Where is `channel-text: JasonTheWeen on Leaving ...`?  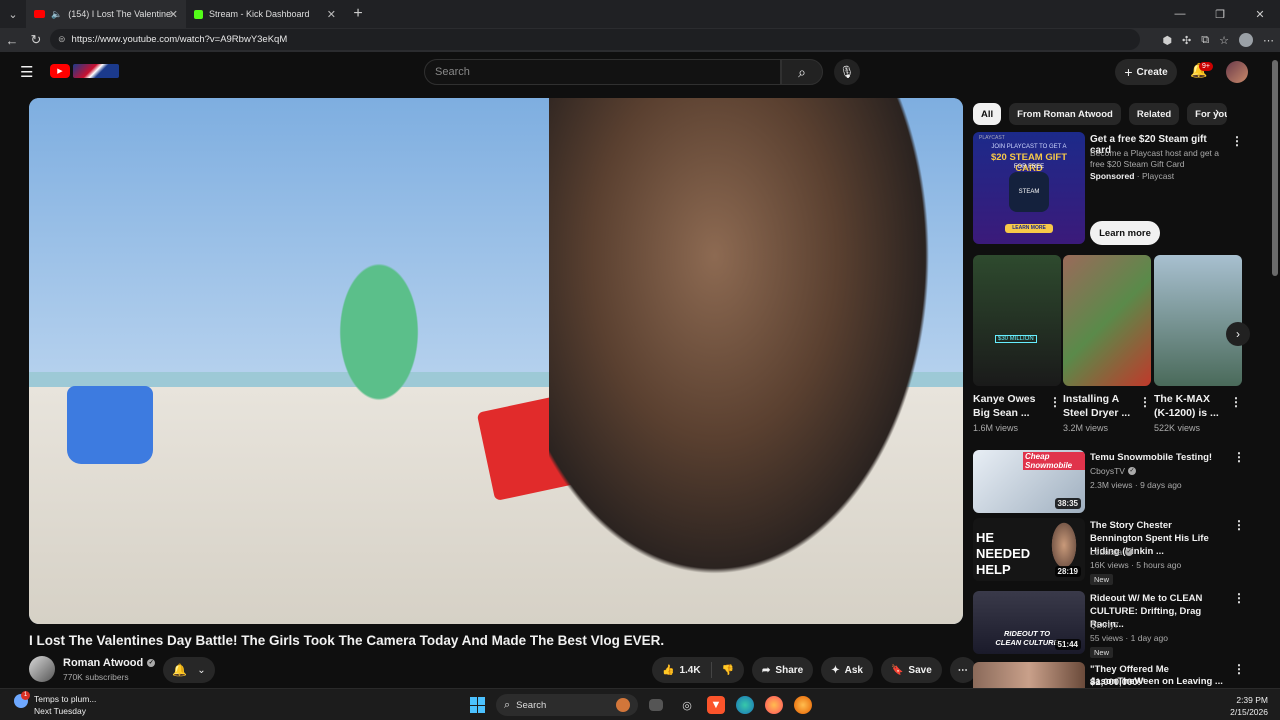 channel-text: JasonTheWeen on Leaving ... is located at coordinates (1156, 681).